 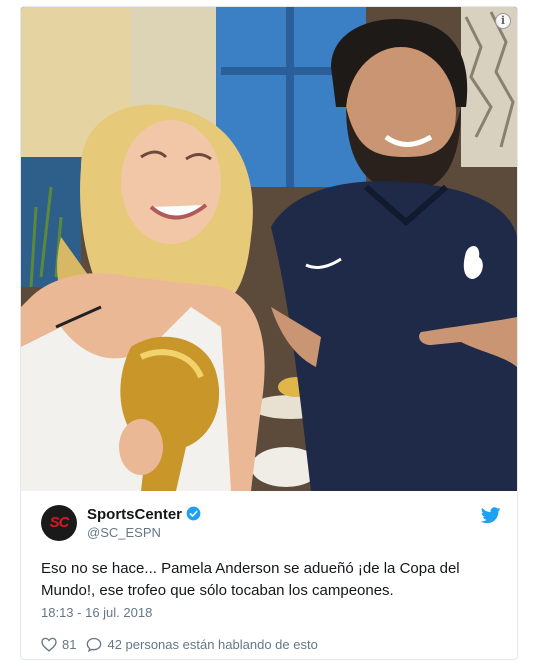 I want to click on avatar-logo-text: SC, so click(x=59, y=522).